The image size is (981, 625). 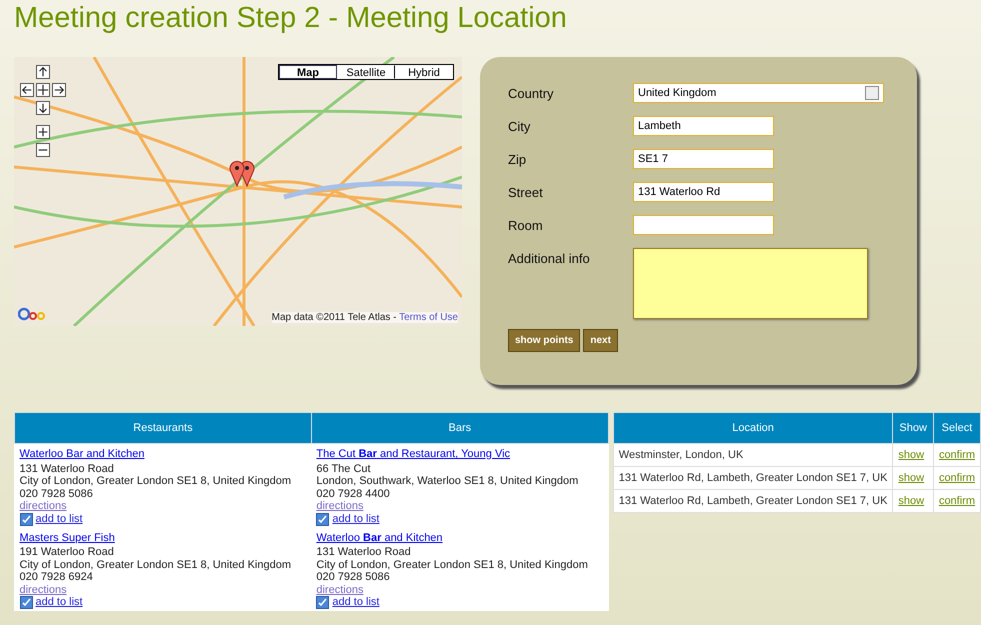 I want to click on page-title: Meeting creation Step 2 - Meeting Location, so click(x=290, y=18).